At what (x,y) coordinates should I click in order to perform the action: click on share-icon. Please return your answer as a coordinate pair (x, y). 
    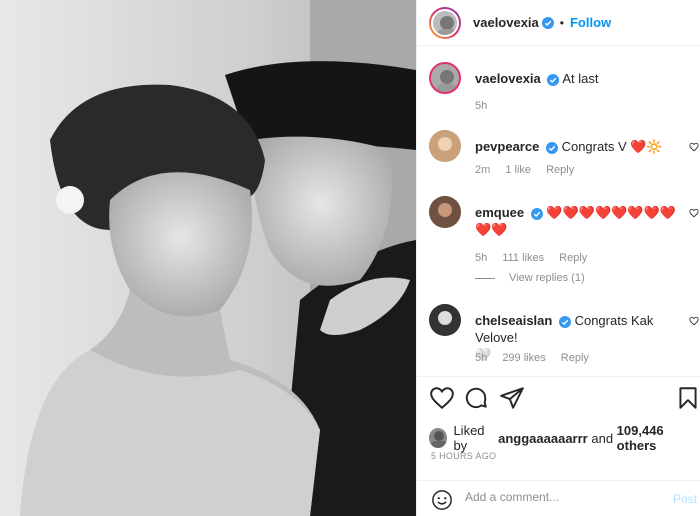
    Looking at the image, I should click on (512, 398).